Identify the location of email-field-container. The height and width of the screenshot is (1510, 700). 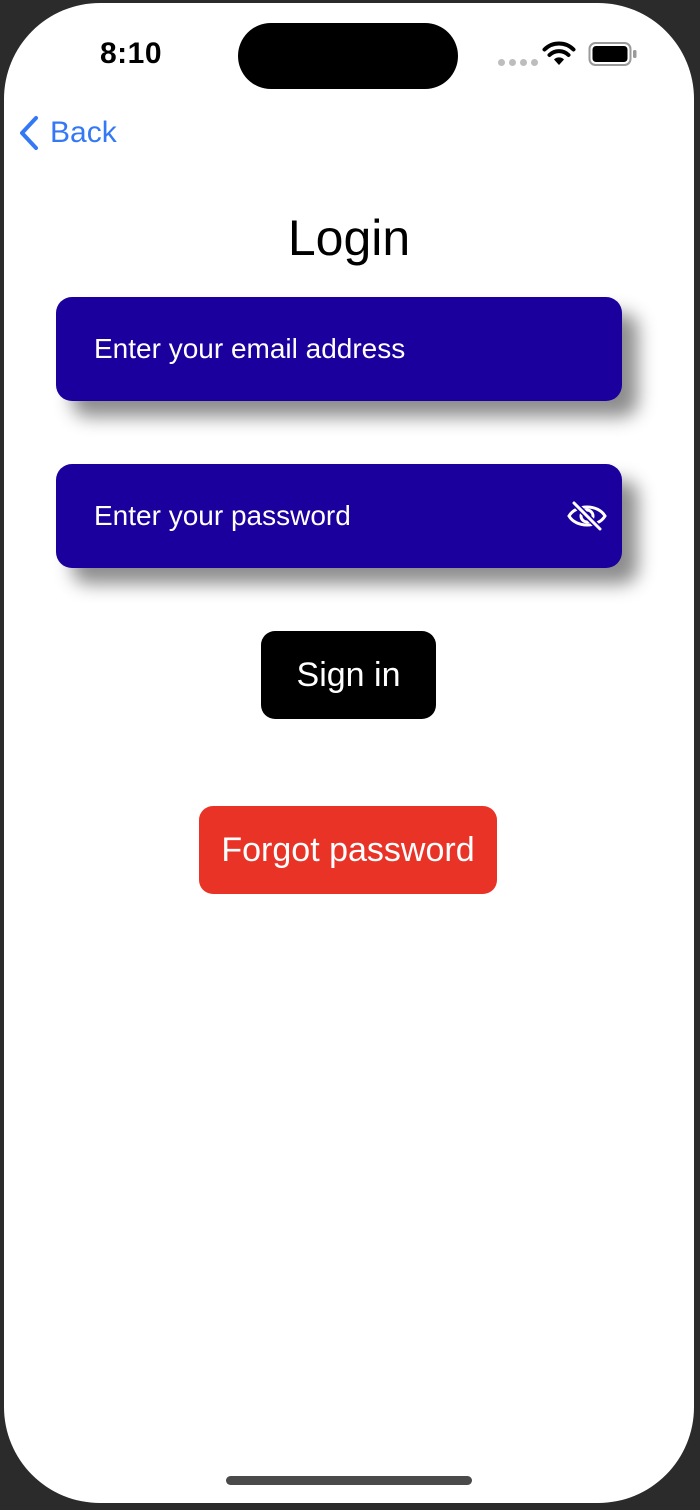
(339, 349).